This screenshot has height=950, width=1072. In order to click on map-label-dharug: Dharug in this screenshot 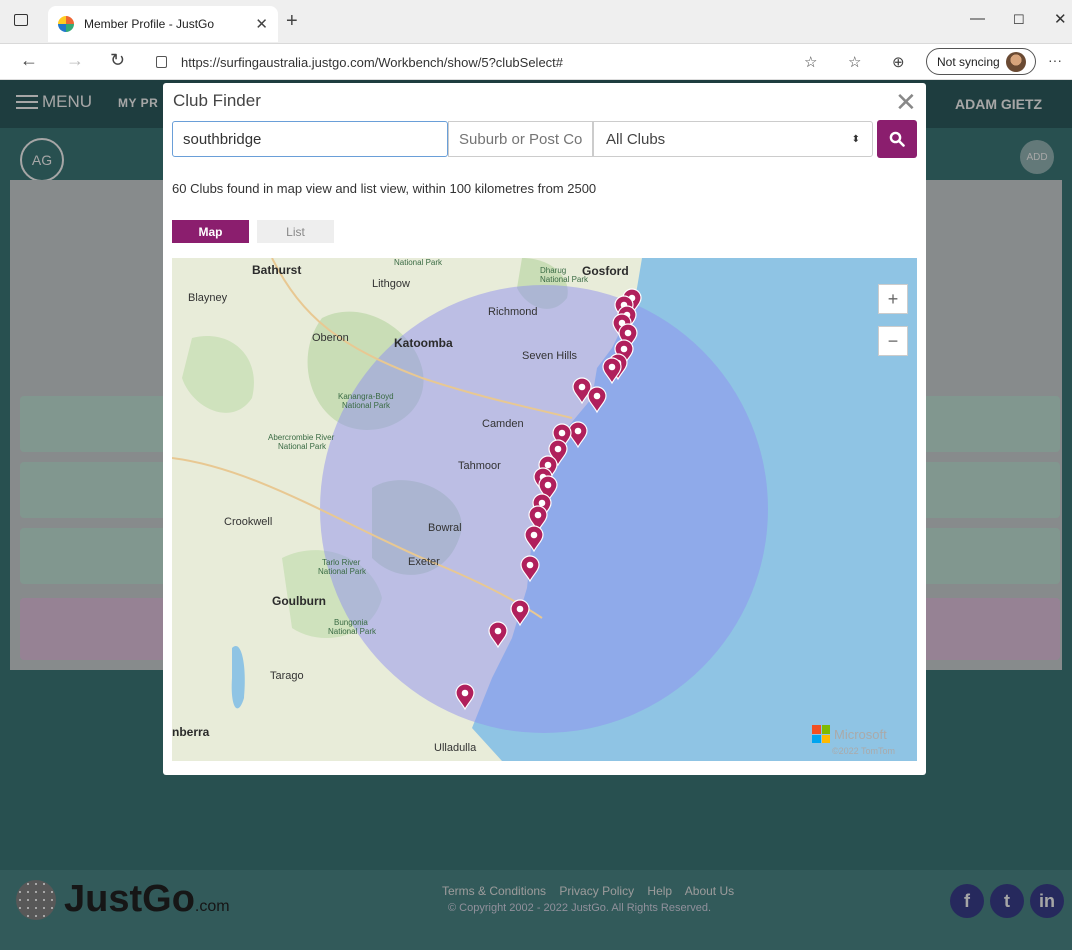, I will do `click(553, 270)`.